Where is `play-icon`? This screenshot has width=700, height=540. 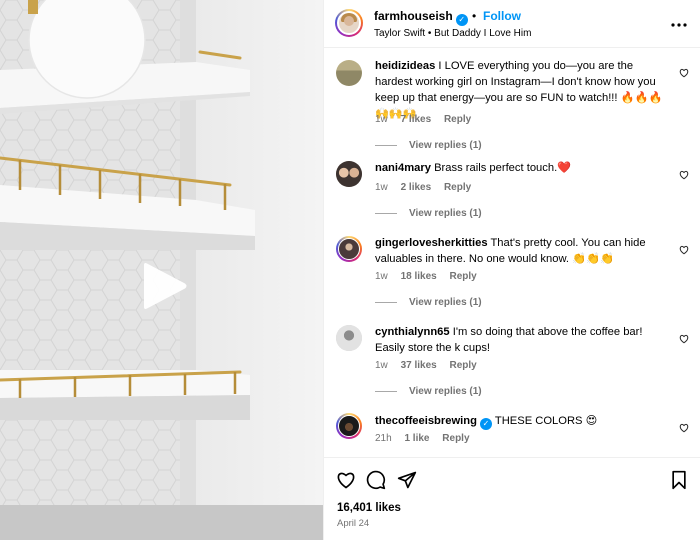 play-icon is located at coordinates (165, 286).